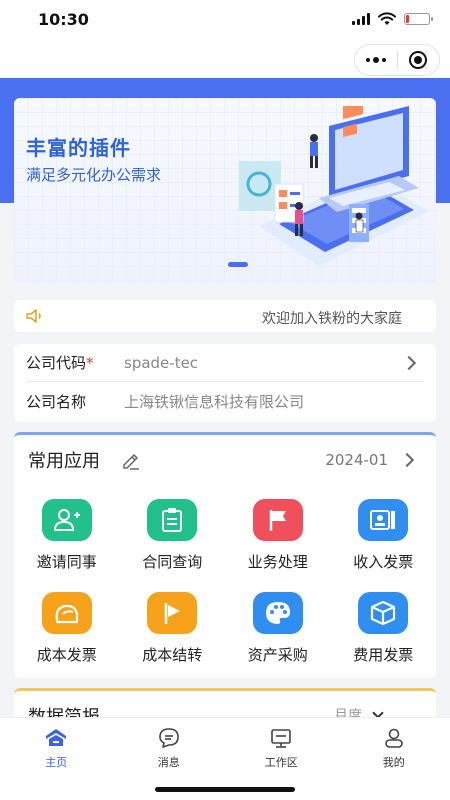 The height and width of the screenshot is (800, 450). I want to click on app-cost-carryover: 成本结转, so click(173, 628).